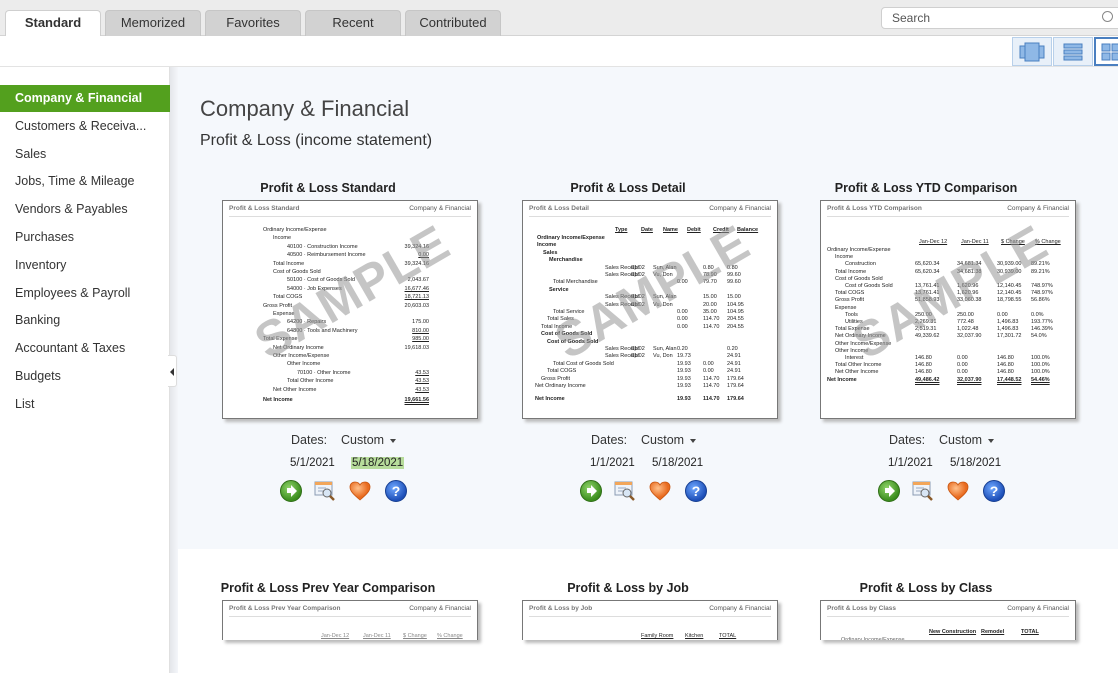 The width and height of the screenshot is (1118, 673). What do you see at coordinates (85, 237) in the screenshot?
I see `sidebar-item-purchases: Purchases` at bounding box center [85, 237].